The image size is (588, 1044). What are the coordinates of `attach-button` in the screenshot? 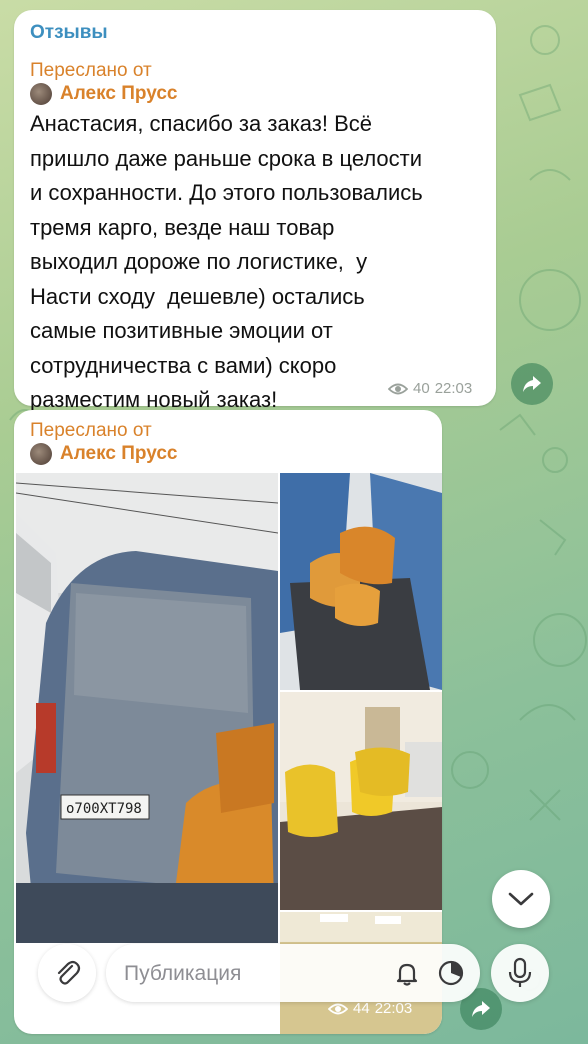 It's located at (67, 973).